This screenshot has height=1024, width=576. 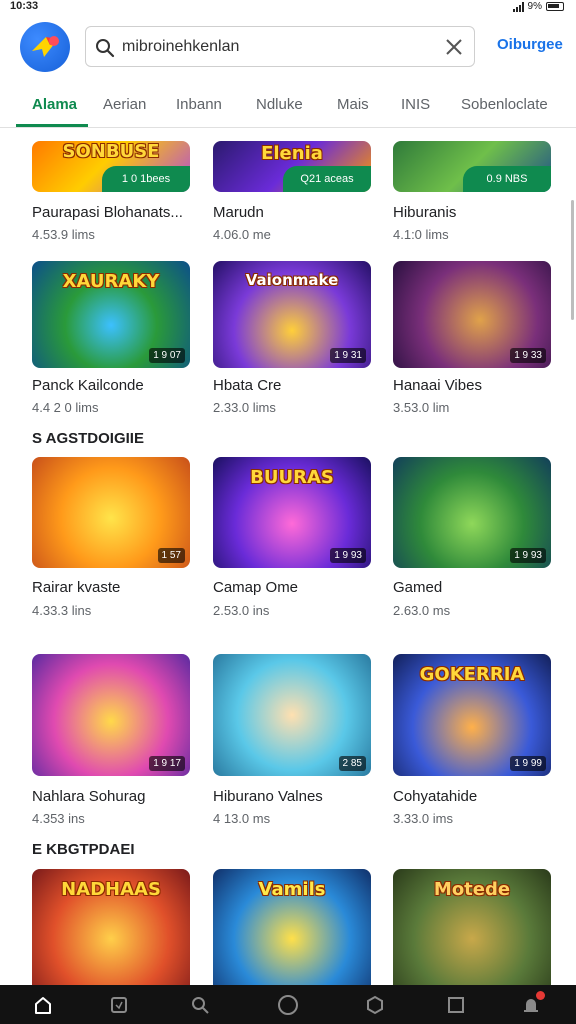 I want to click on game-badge: 1 9 31, so click(x=348, y=355).